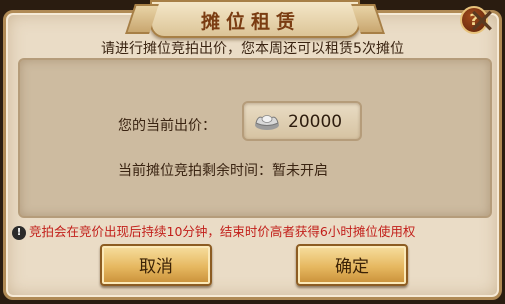  I want to click on current-bid-value: 20000, so click(315, 122).